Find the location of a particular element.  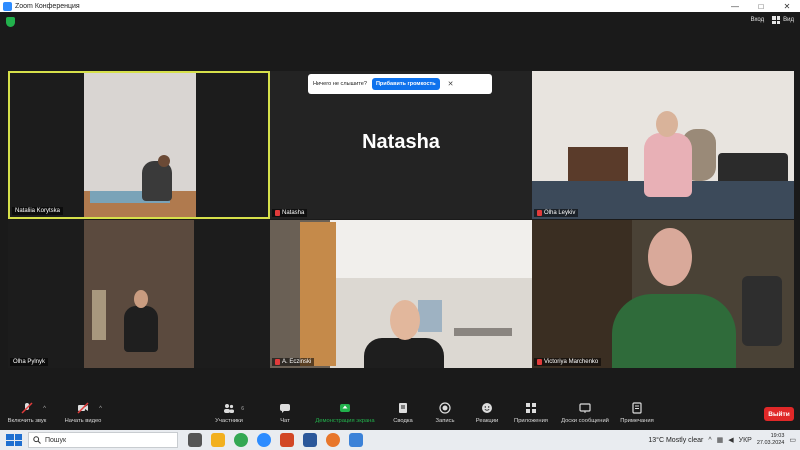

enter-label: Вход is located at coordinates (757, 20).